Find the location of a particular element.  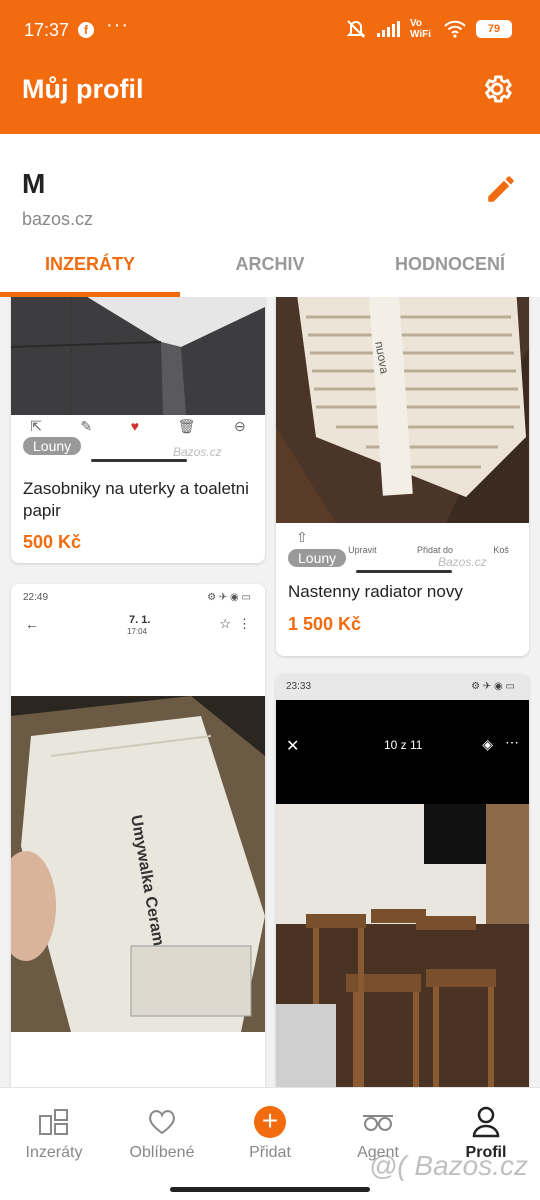

photo-viewer-header: ✕ 10 z 11 ◈ ⋯ is located at coordinates (402, 752).